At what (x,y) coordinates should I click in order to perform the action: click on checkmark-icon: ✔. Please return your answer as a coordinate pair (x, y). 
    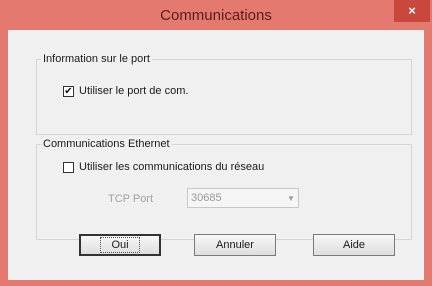
    Looking at the image, I should click on (68, 91).